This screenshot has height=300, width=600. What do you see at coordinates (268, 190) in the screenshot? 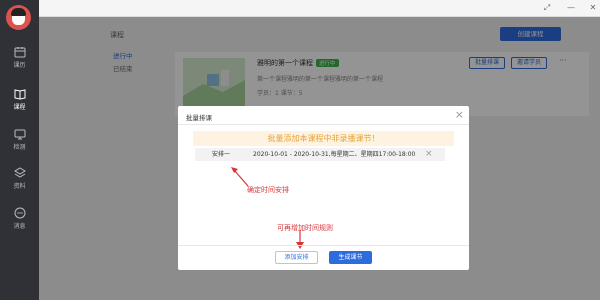
I see `annotation-text: 确定时间安排` at bounding box center [268, 190].